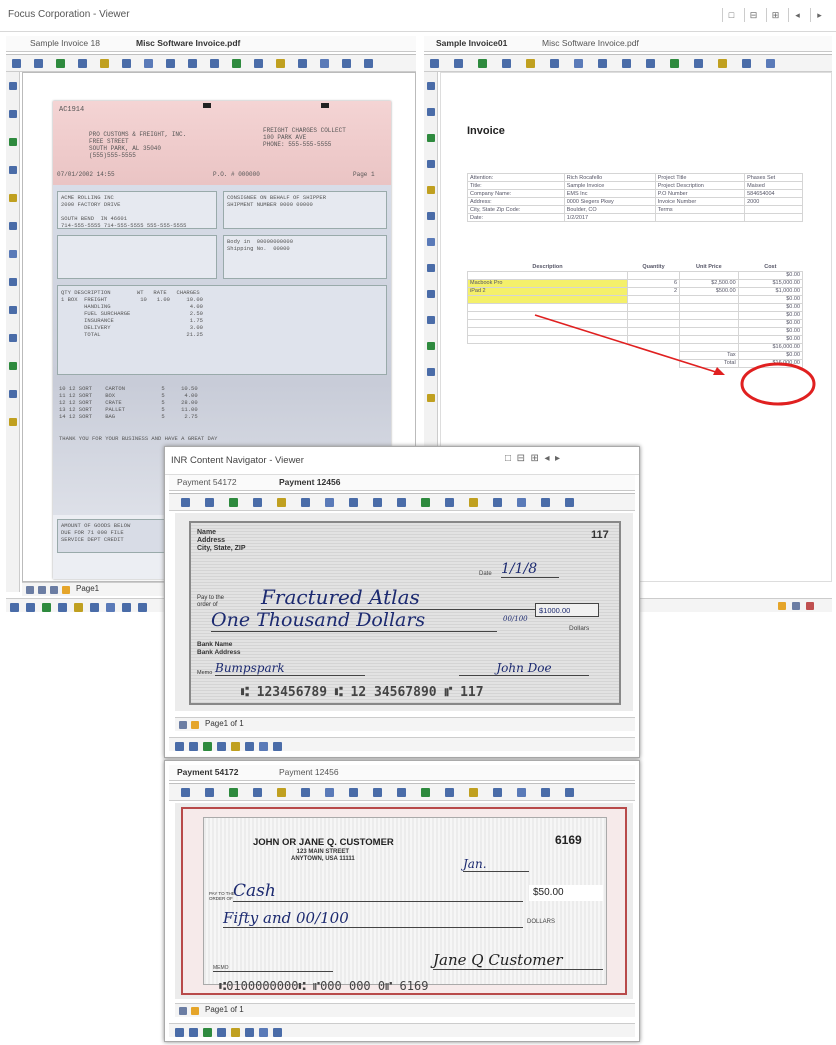  What do you see at coordinates (13, 114) in the screenshot?
I see `pan-tool-icon` at bounding box center [13, 114].